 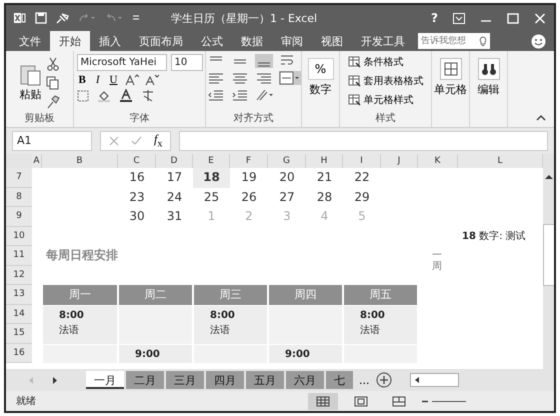 What do you see at coordinates (185, 380) in the screenshot?
I see `sheet-tab: 三月` at bounding box center [185, 380].